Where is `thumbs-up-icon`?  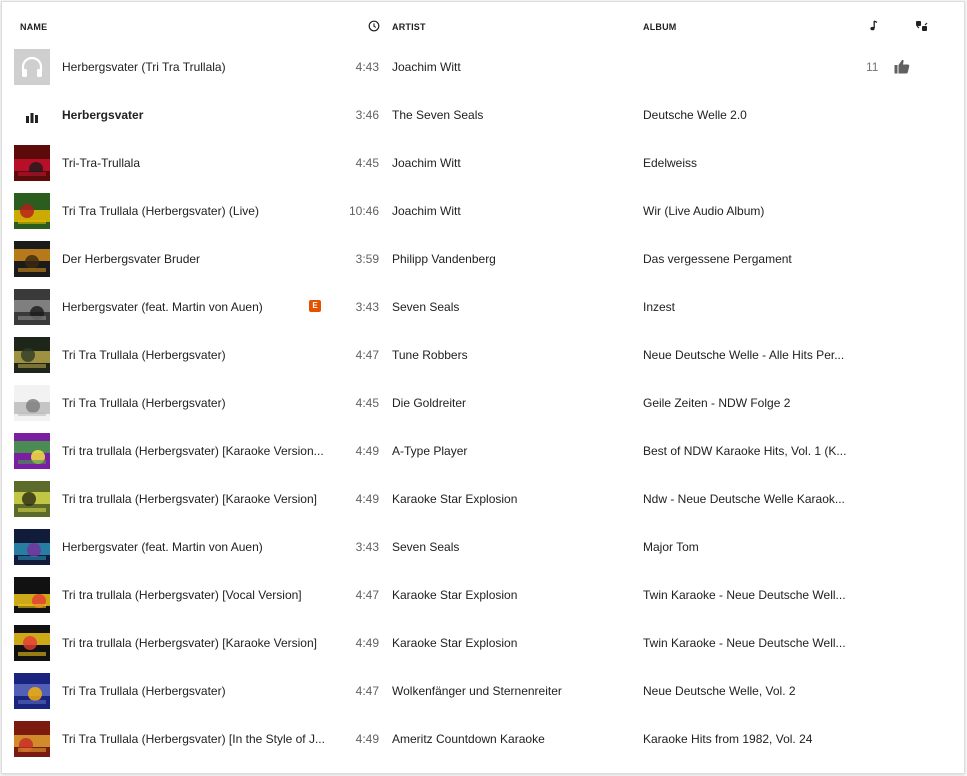 thumbs-up-icon is located at coordinates (902, 69).